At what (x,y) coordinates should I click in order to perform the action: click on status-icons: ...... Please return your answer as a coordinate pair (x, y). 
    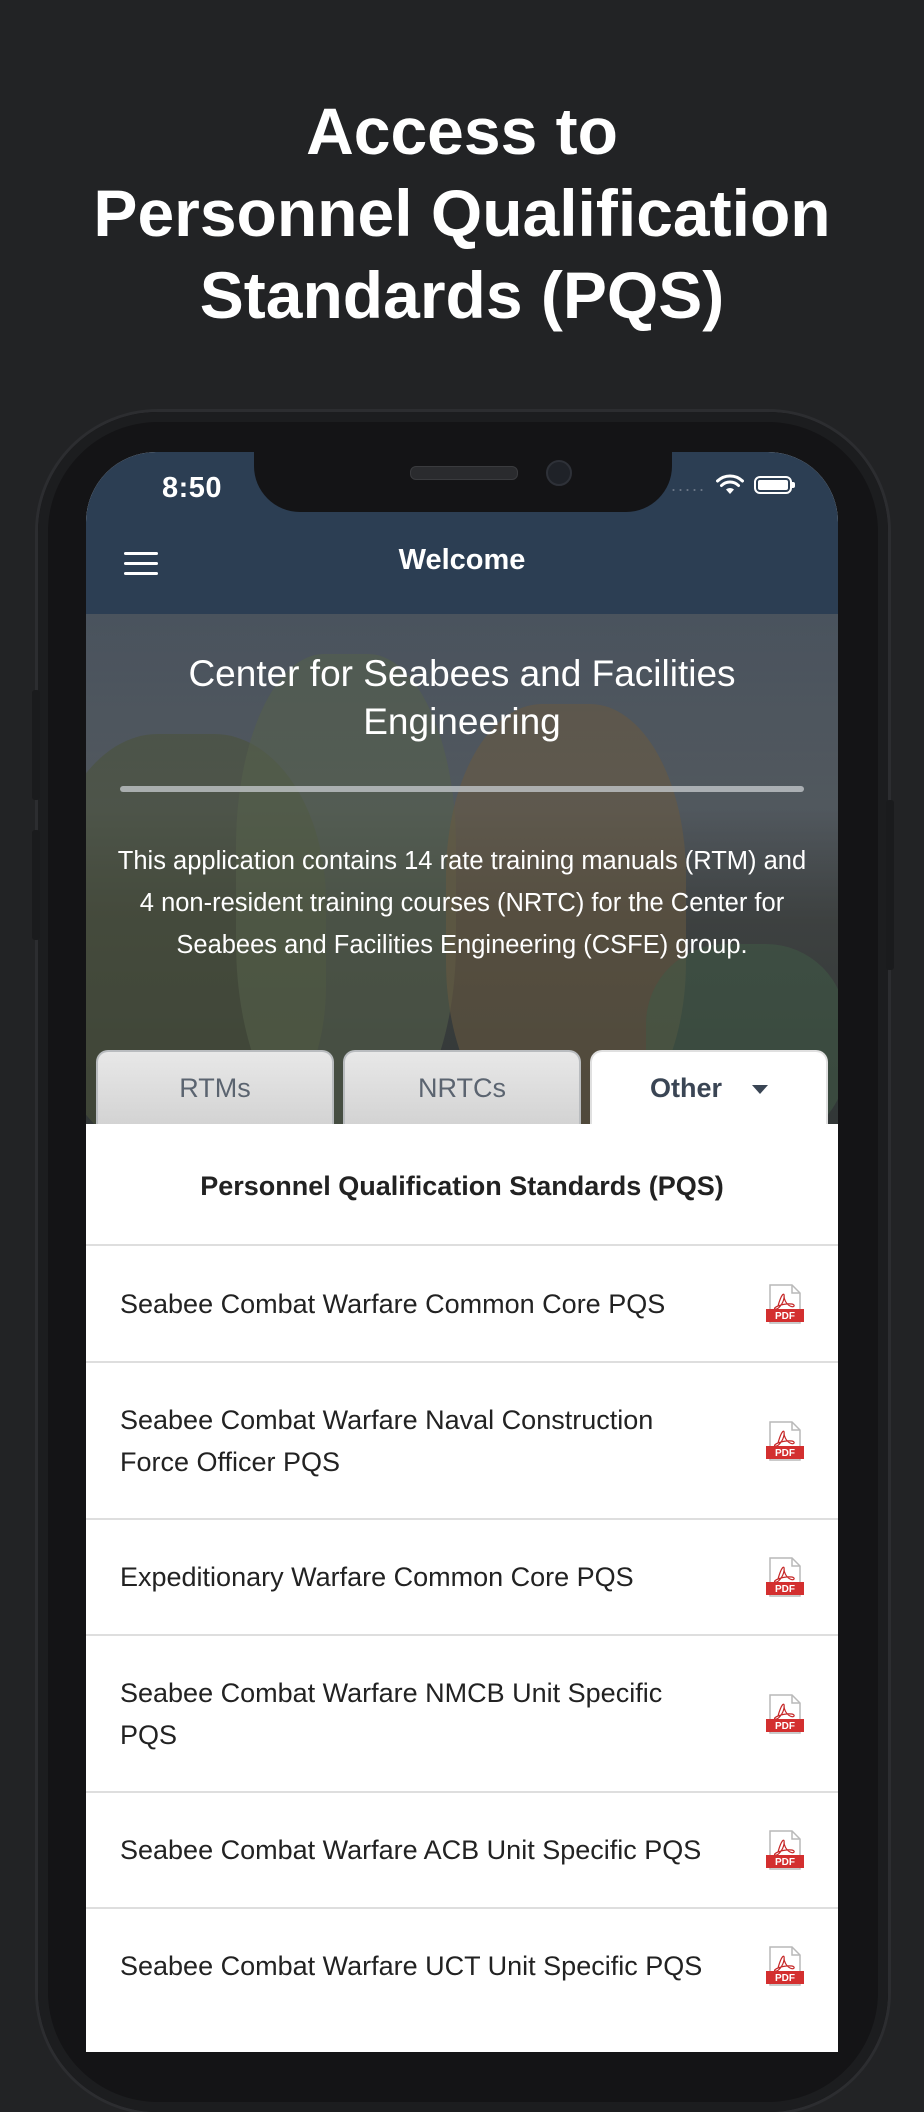
    Looking at the image, I should click on (732, 485).